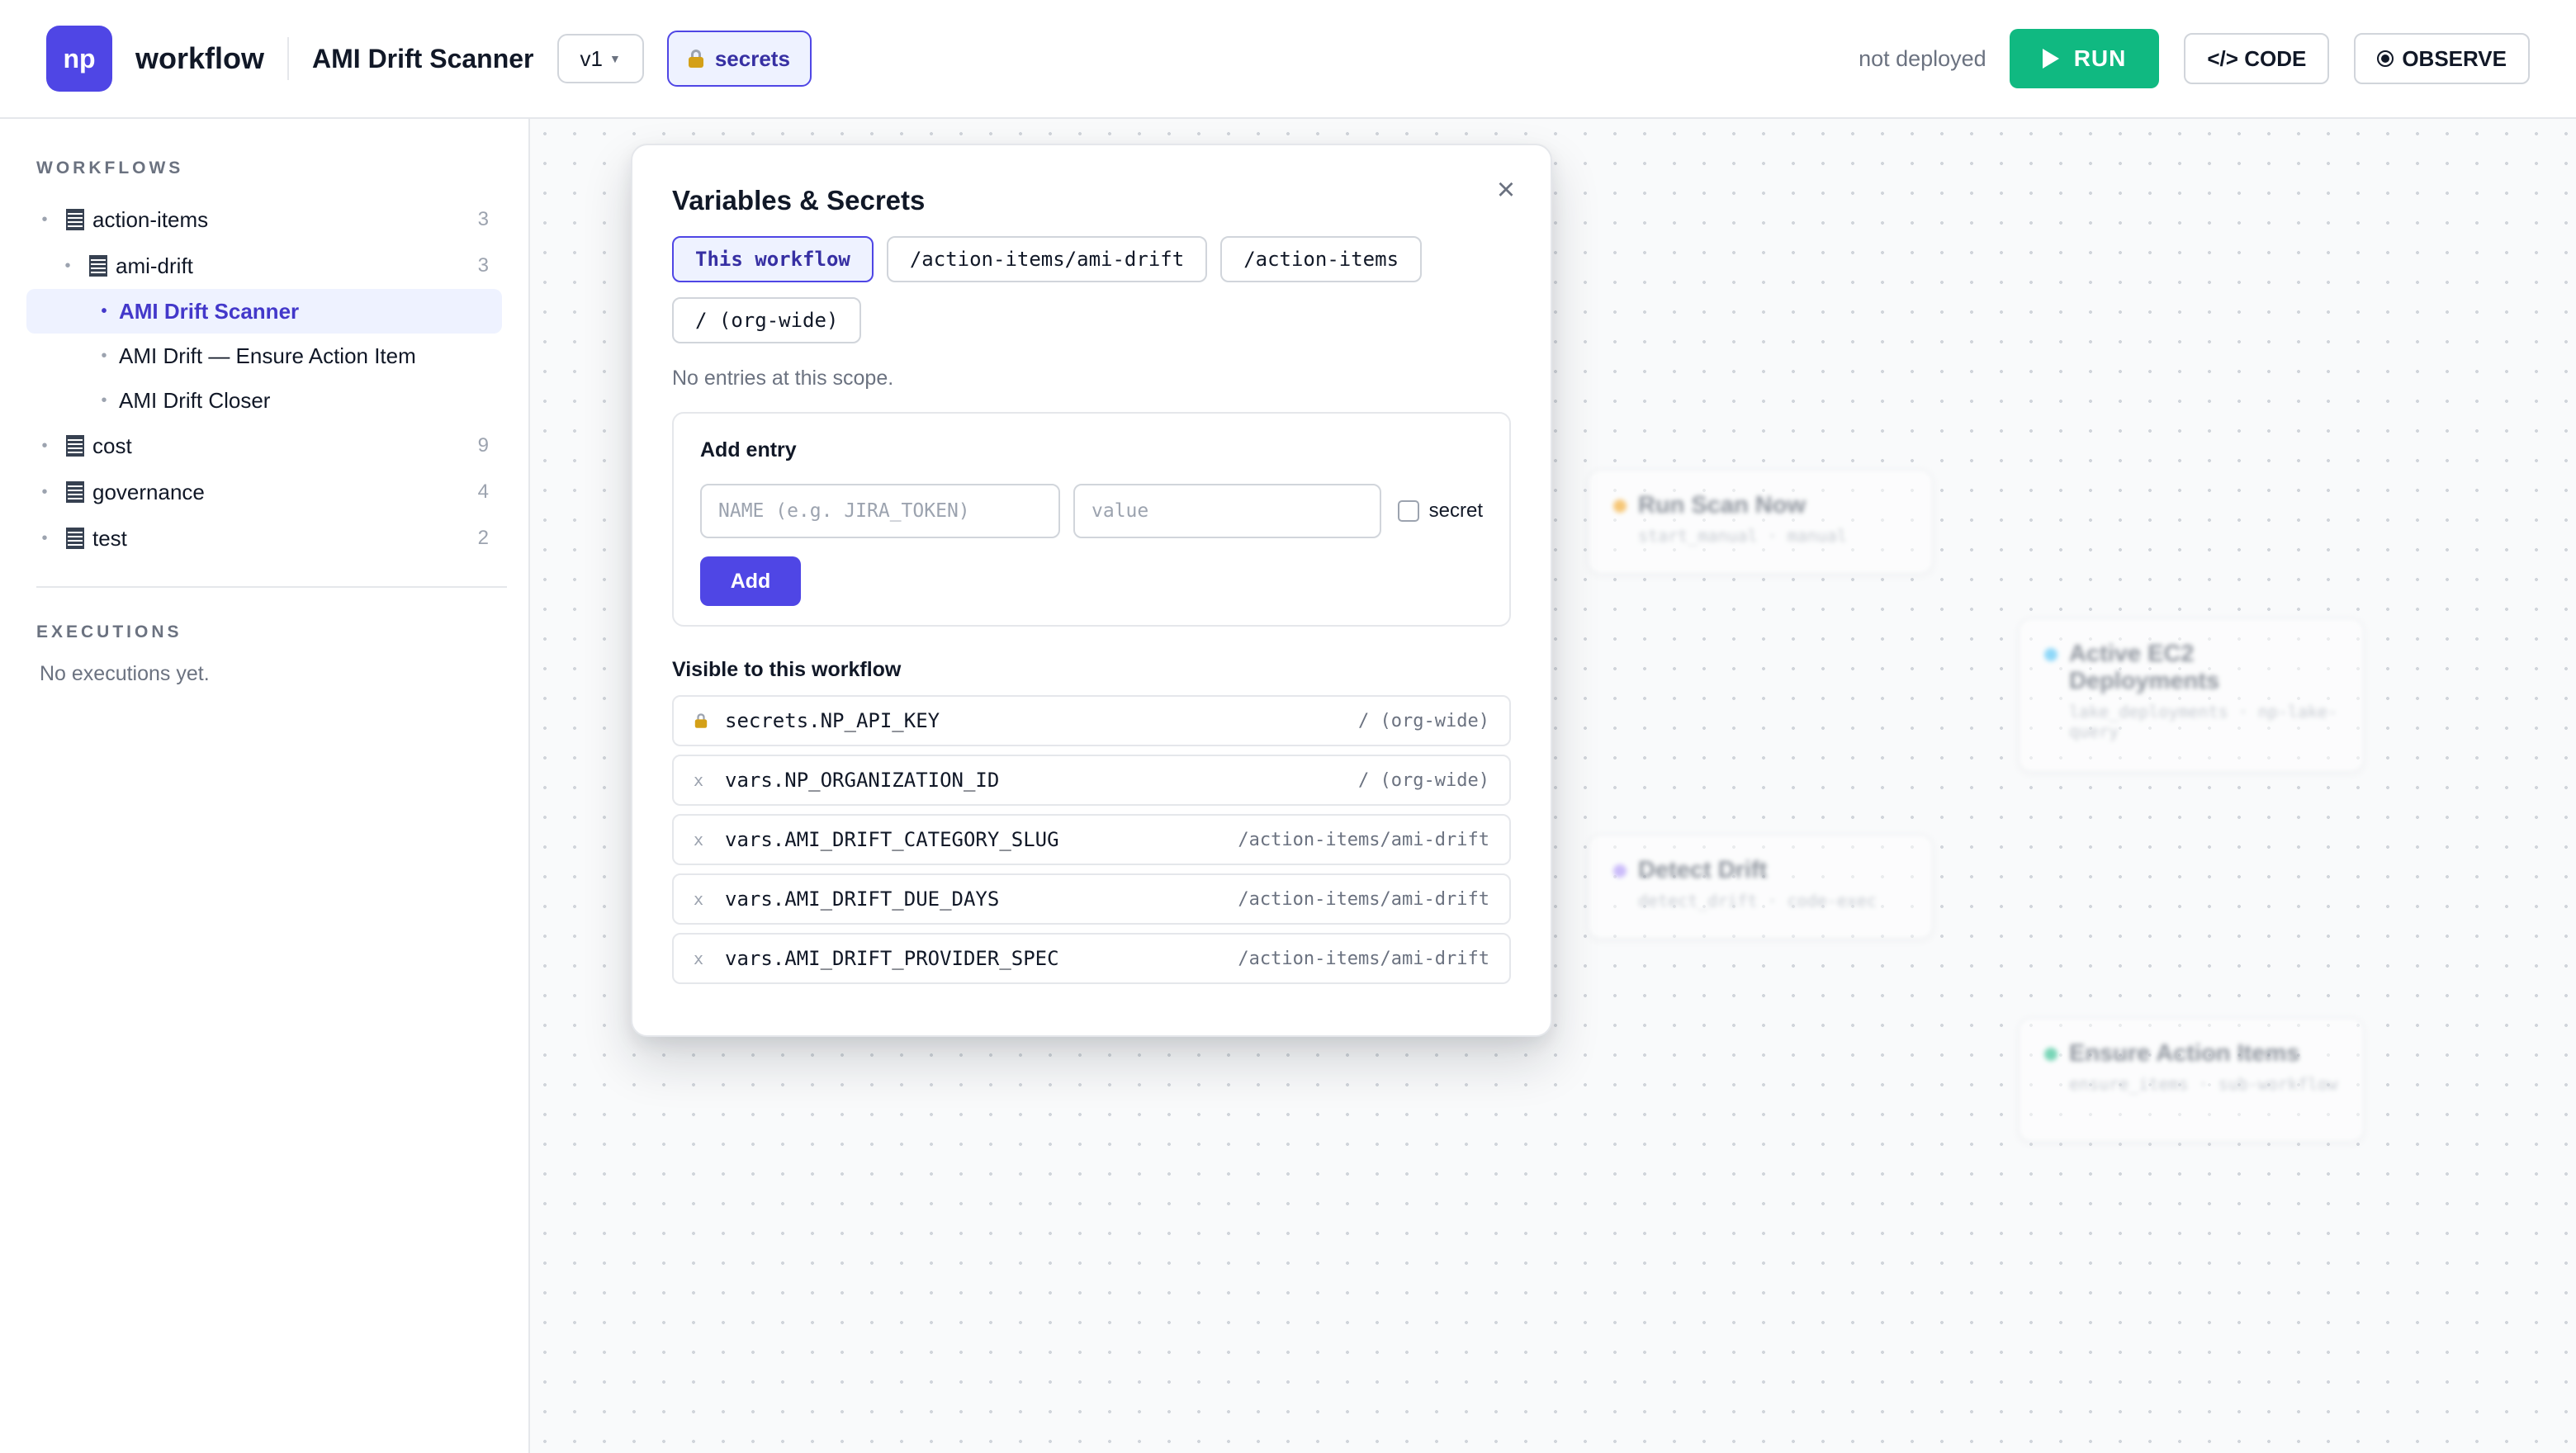 The image size is (2576, 1453). I want to click on node-title: Run Scan Now, so click(1722, 505).